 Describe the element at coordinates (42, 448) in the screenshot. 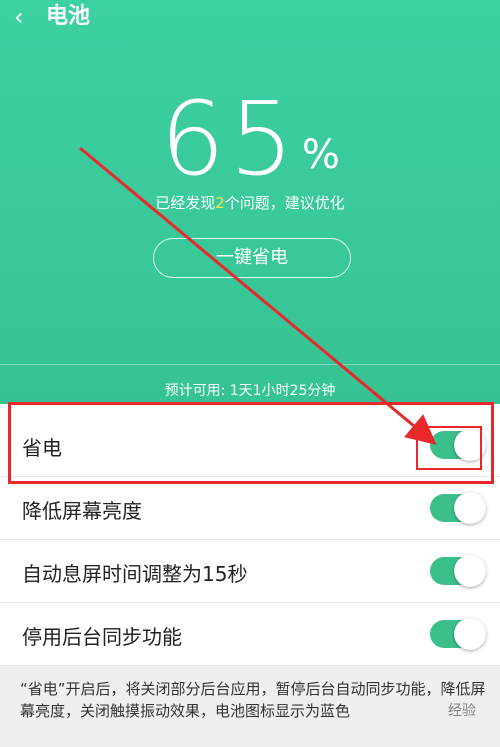

I see `setting-label: 省电` at that location.